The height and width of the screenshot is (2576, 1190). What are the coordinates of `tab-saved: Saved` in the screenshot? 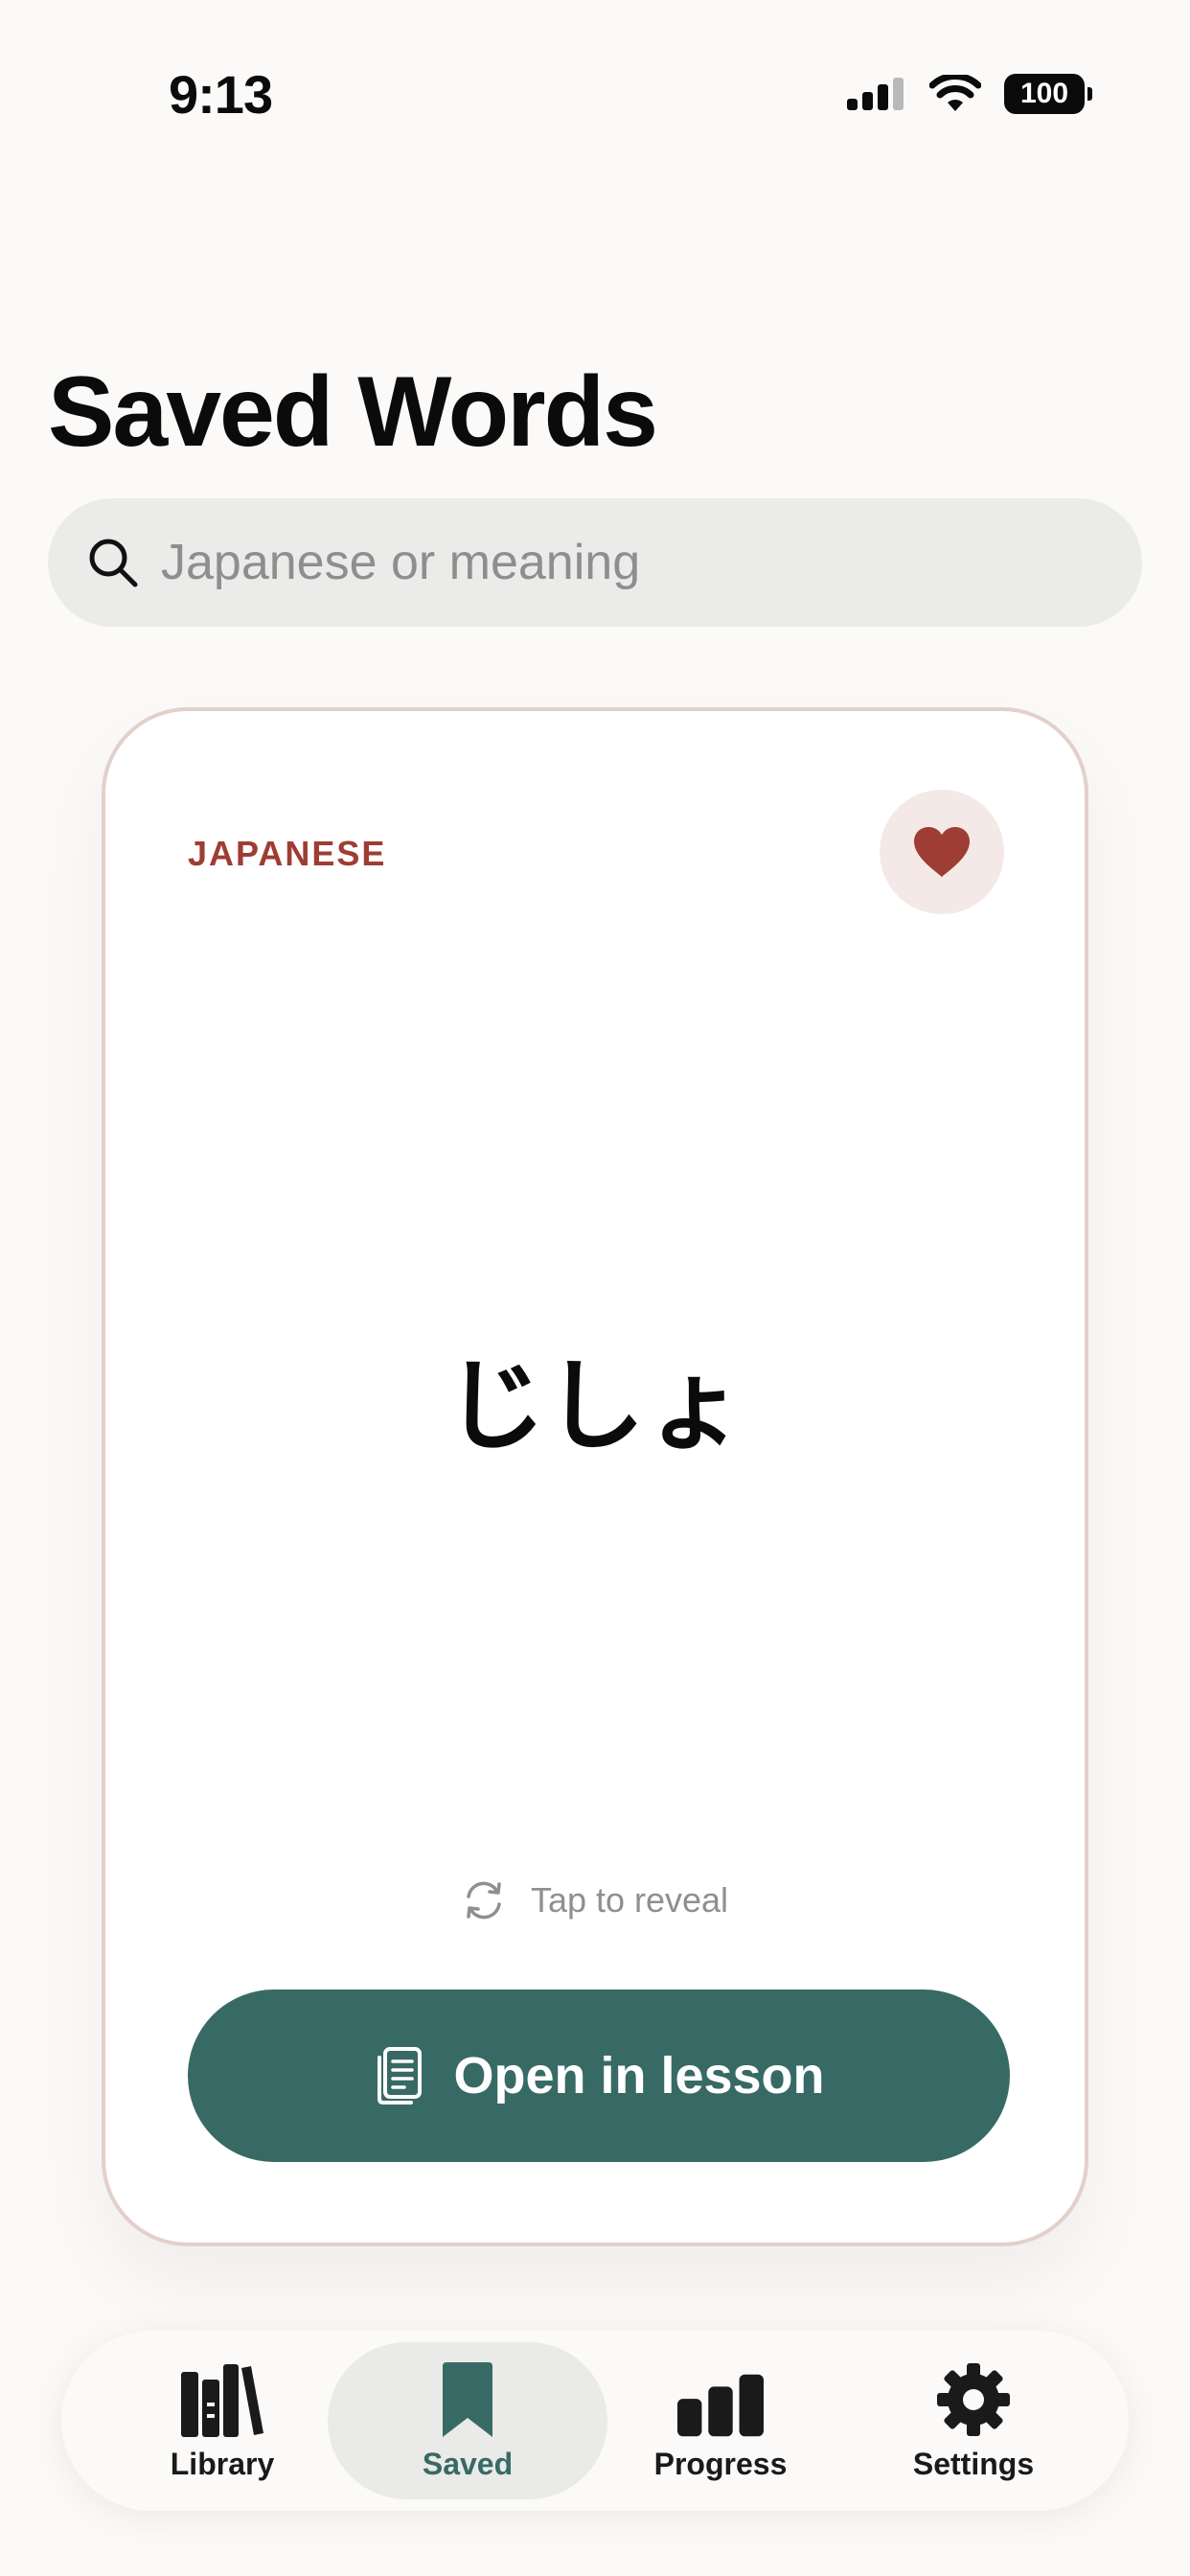 It's located at (468, 2420).